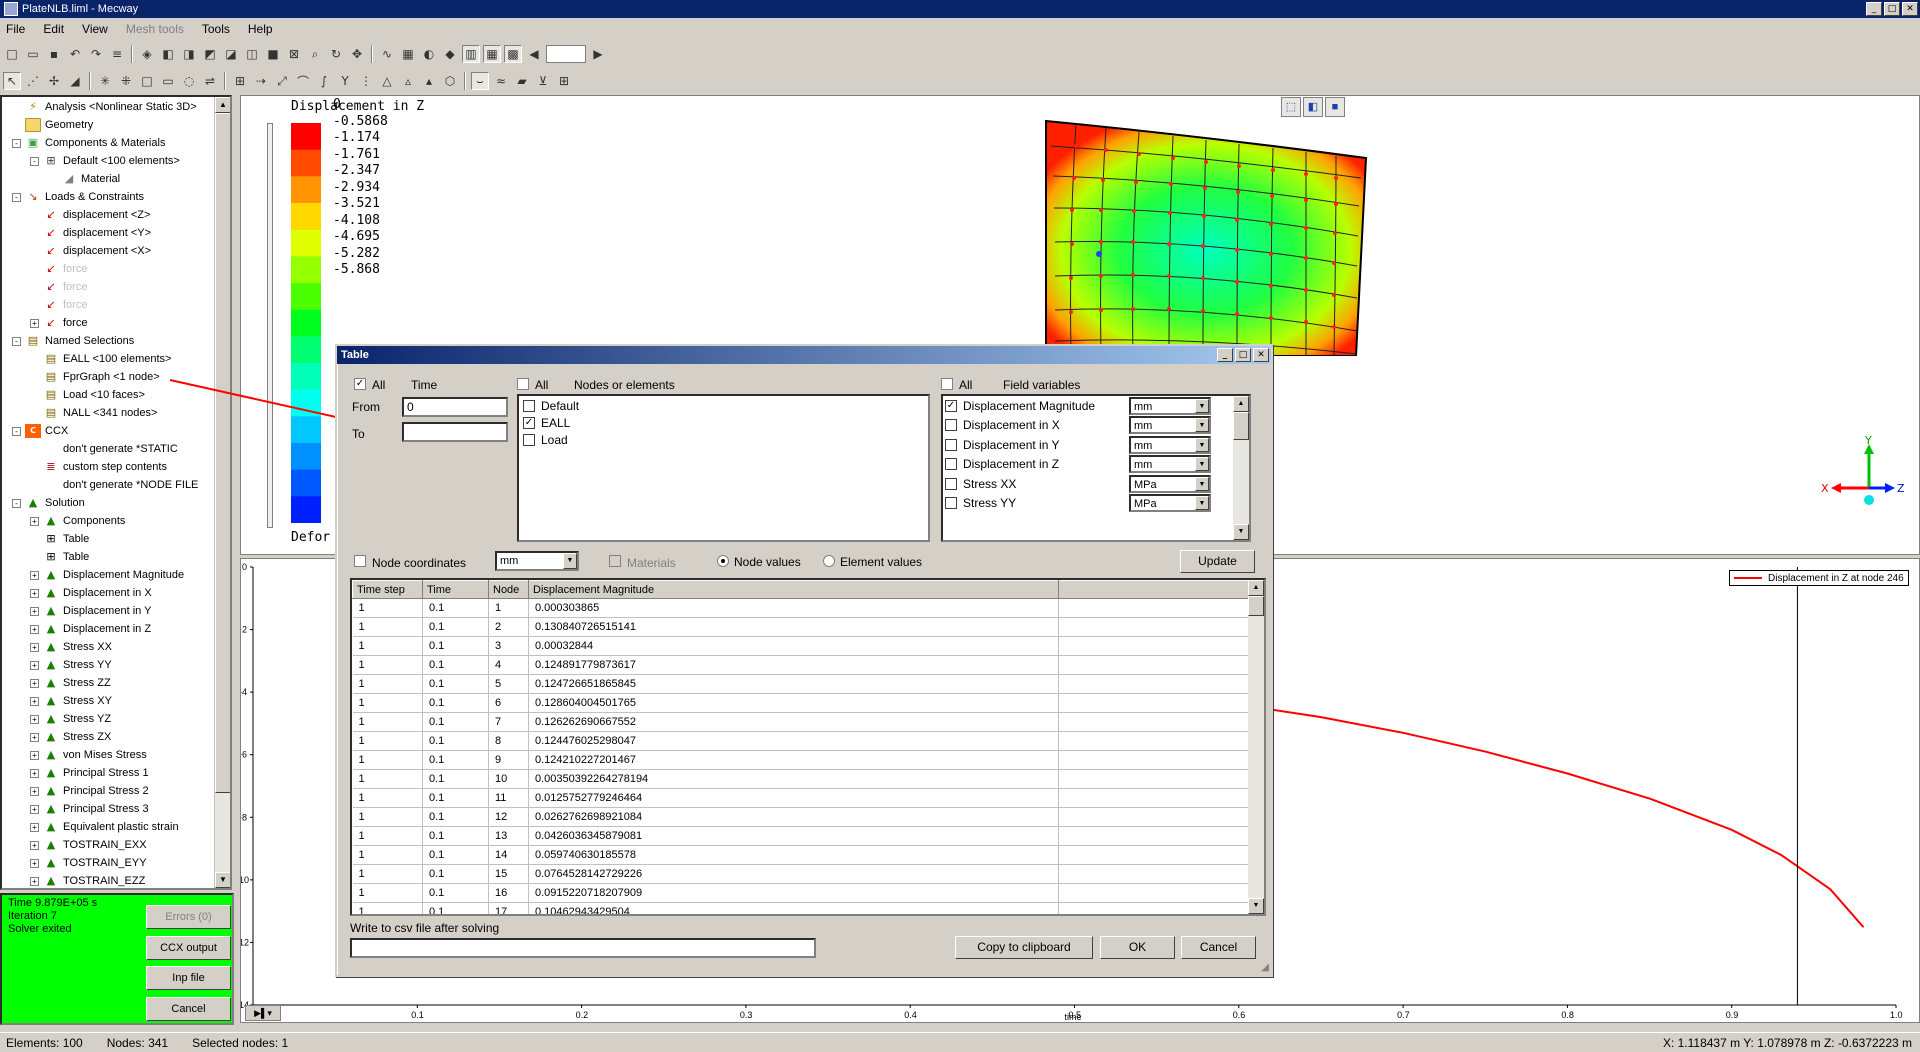 This screenshot has height=1052, width=1920. I want to click on tree-item: ▤ Load <10 faces>, so click(87, 395).